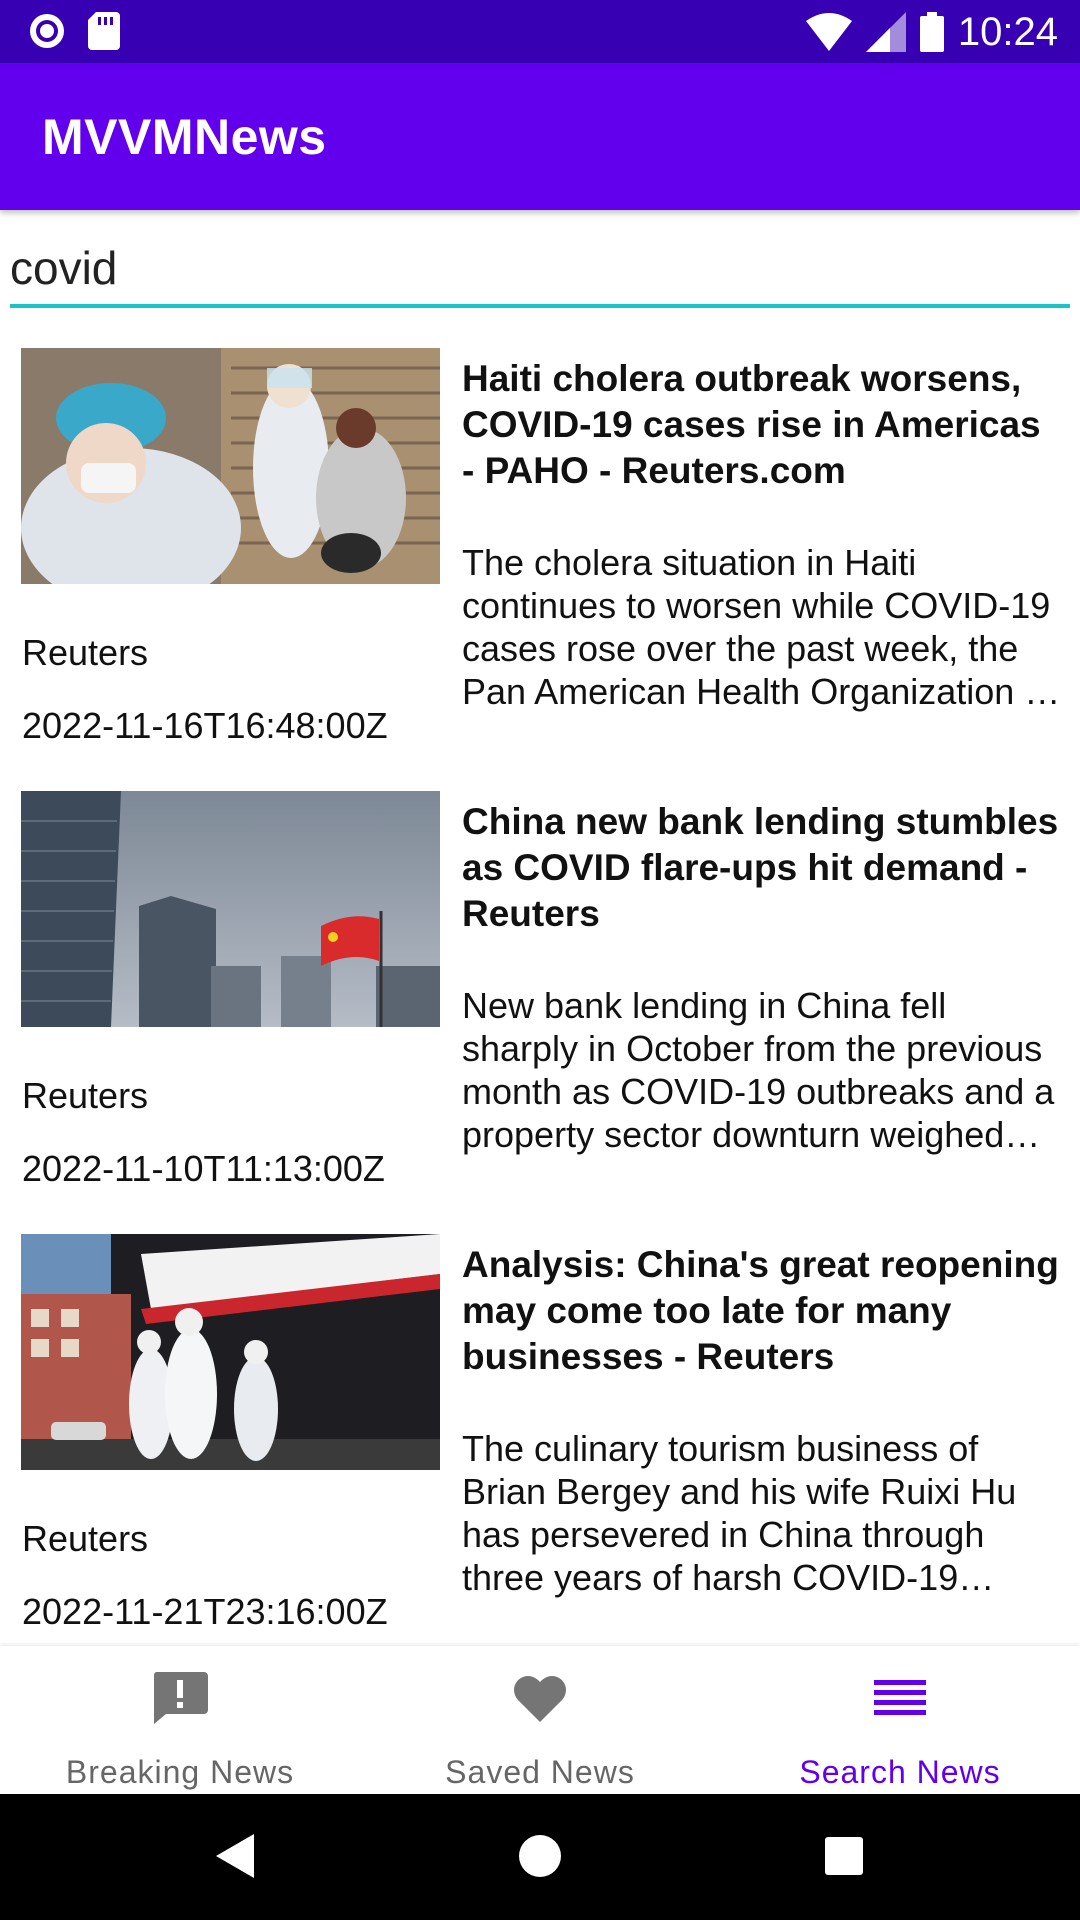 The height and width of the screenshot is (1920, 1080). I want to click on article-date: 2022-11-10T11:13:00Z, so click(203, 1168).